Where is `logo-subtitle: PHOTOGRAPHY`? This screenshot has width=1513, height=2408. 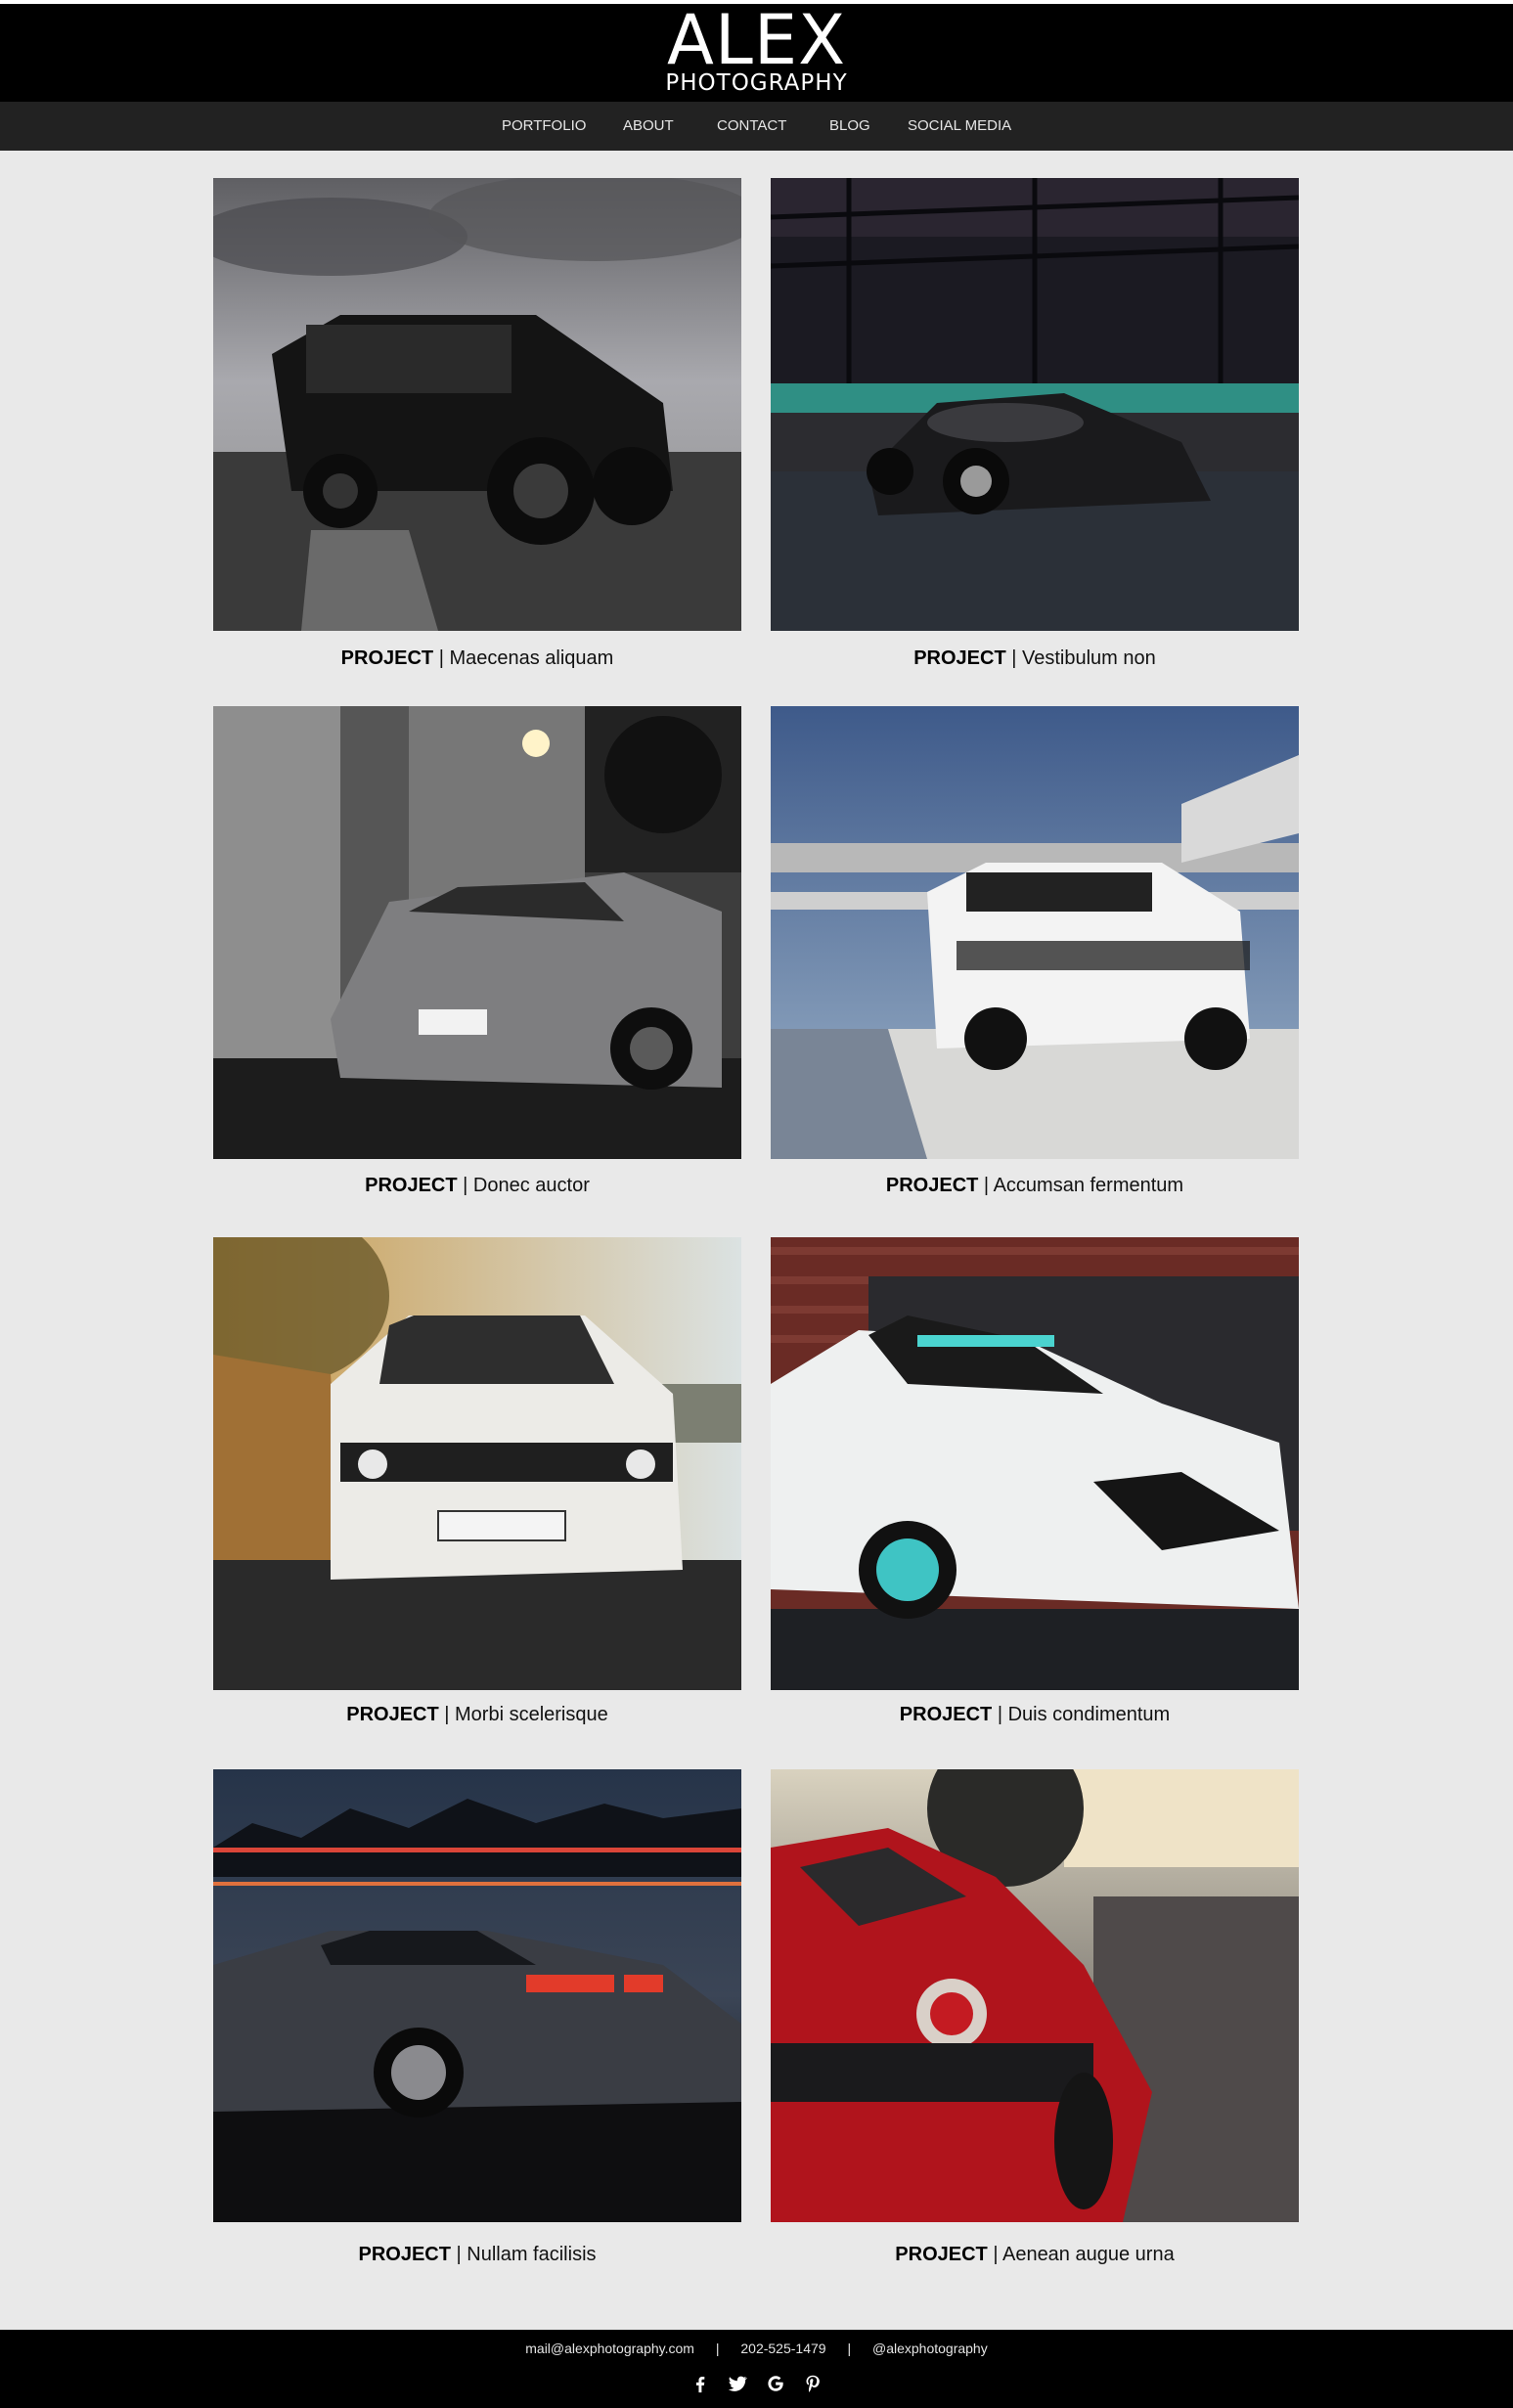
logo-subtitle: PHOTOGRAPHY is located at coordinates (756, 83).